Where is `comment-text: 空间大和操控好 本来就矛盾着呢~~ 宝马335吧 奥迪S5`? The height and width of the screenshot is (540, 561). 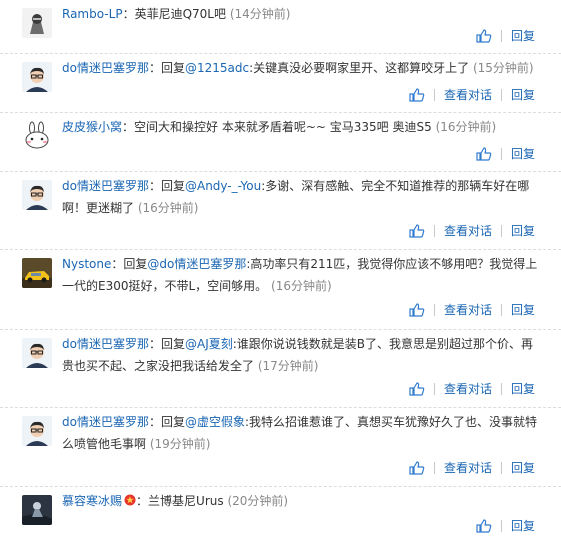
comment-text: 空间大和操控好 本来就矛盾着呢~~ 宝马335吧 奥迪S5 is located at coordinates (283, 127).